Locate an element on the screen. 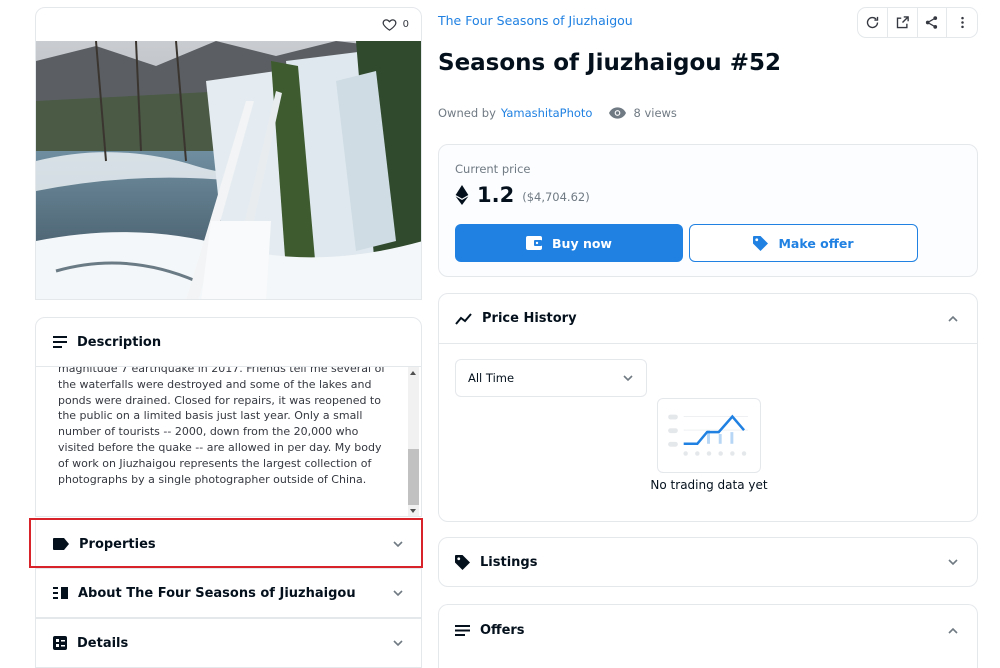 The image size is (1000, 668). more-vertical-icon is located at coordinates (962, 22).